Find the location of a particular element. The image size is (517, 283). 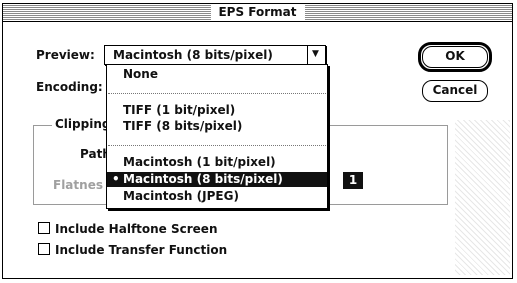

menu-item-mac-1bit: Macintosh (1 bit/pixel) is located at coordinates (217, 162).